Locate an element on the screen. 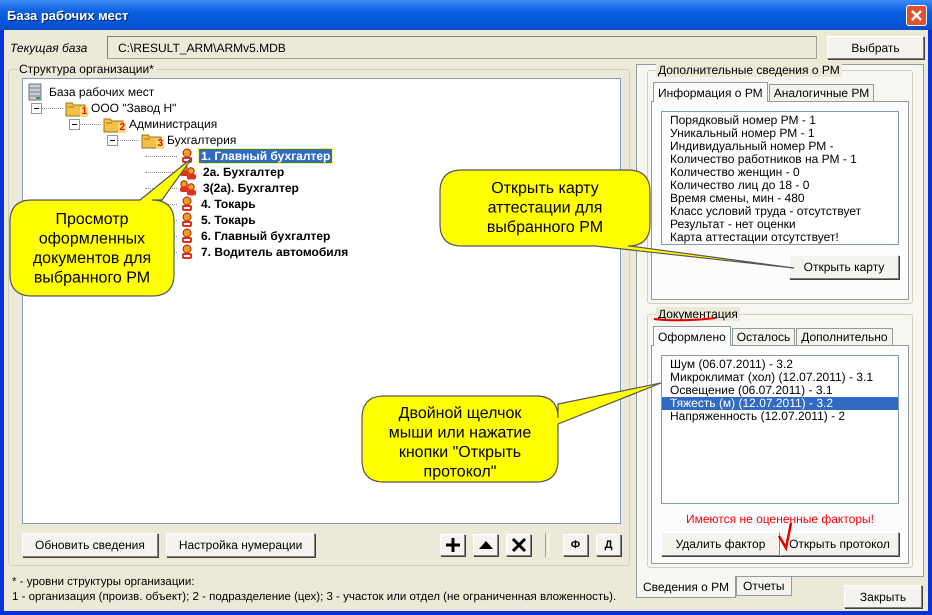 The image size is (932, 615). group-title: Структура организации* is located at coordinates (86, 69).